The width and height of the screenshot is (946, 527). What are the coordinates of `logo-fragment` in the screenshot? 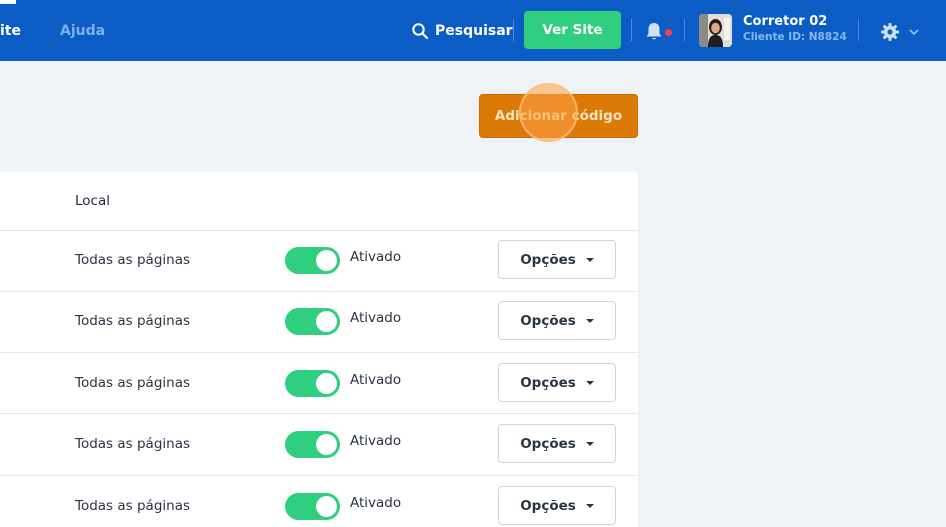 It's located at (8, 2).